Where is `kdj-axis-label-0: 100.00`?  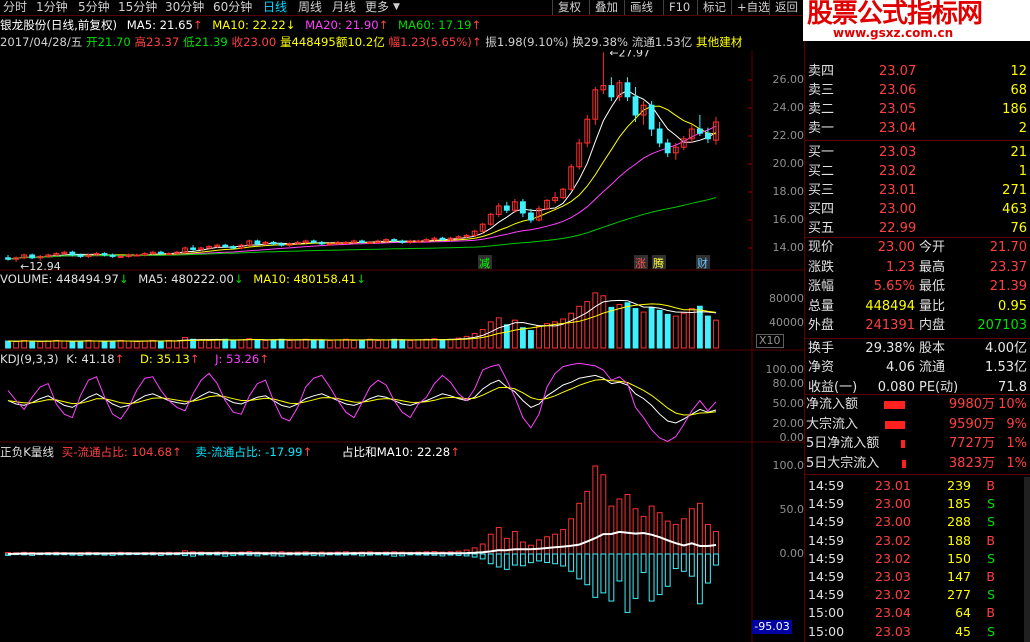
kdj-axis-label-0: 100.00 is located at coordinates (785, 369).